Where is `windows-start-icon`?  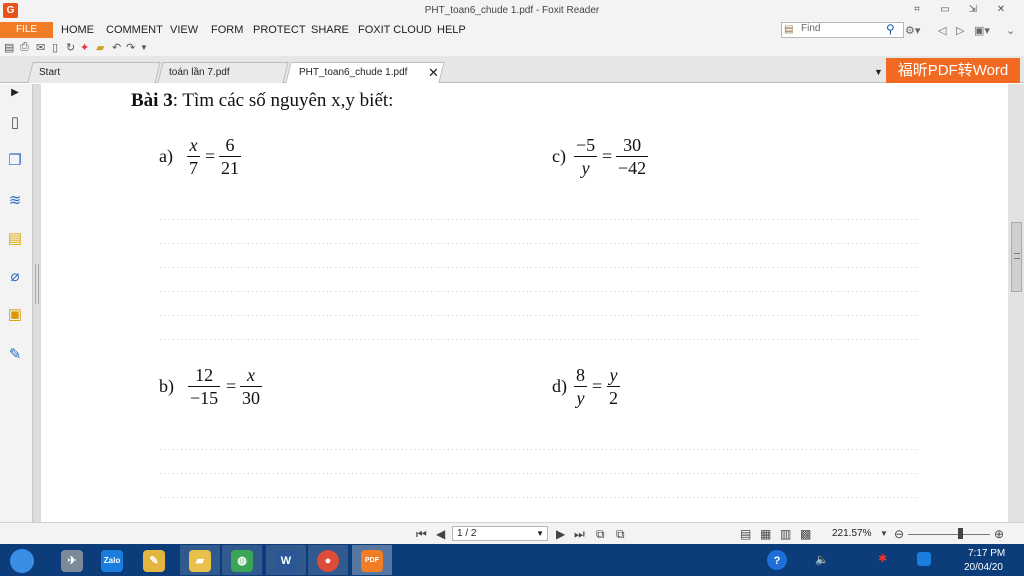
windows-start-icon is located at coordinates (22, 561).